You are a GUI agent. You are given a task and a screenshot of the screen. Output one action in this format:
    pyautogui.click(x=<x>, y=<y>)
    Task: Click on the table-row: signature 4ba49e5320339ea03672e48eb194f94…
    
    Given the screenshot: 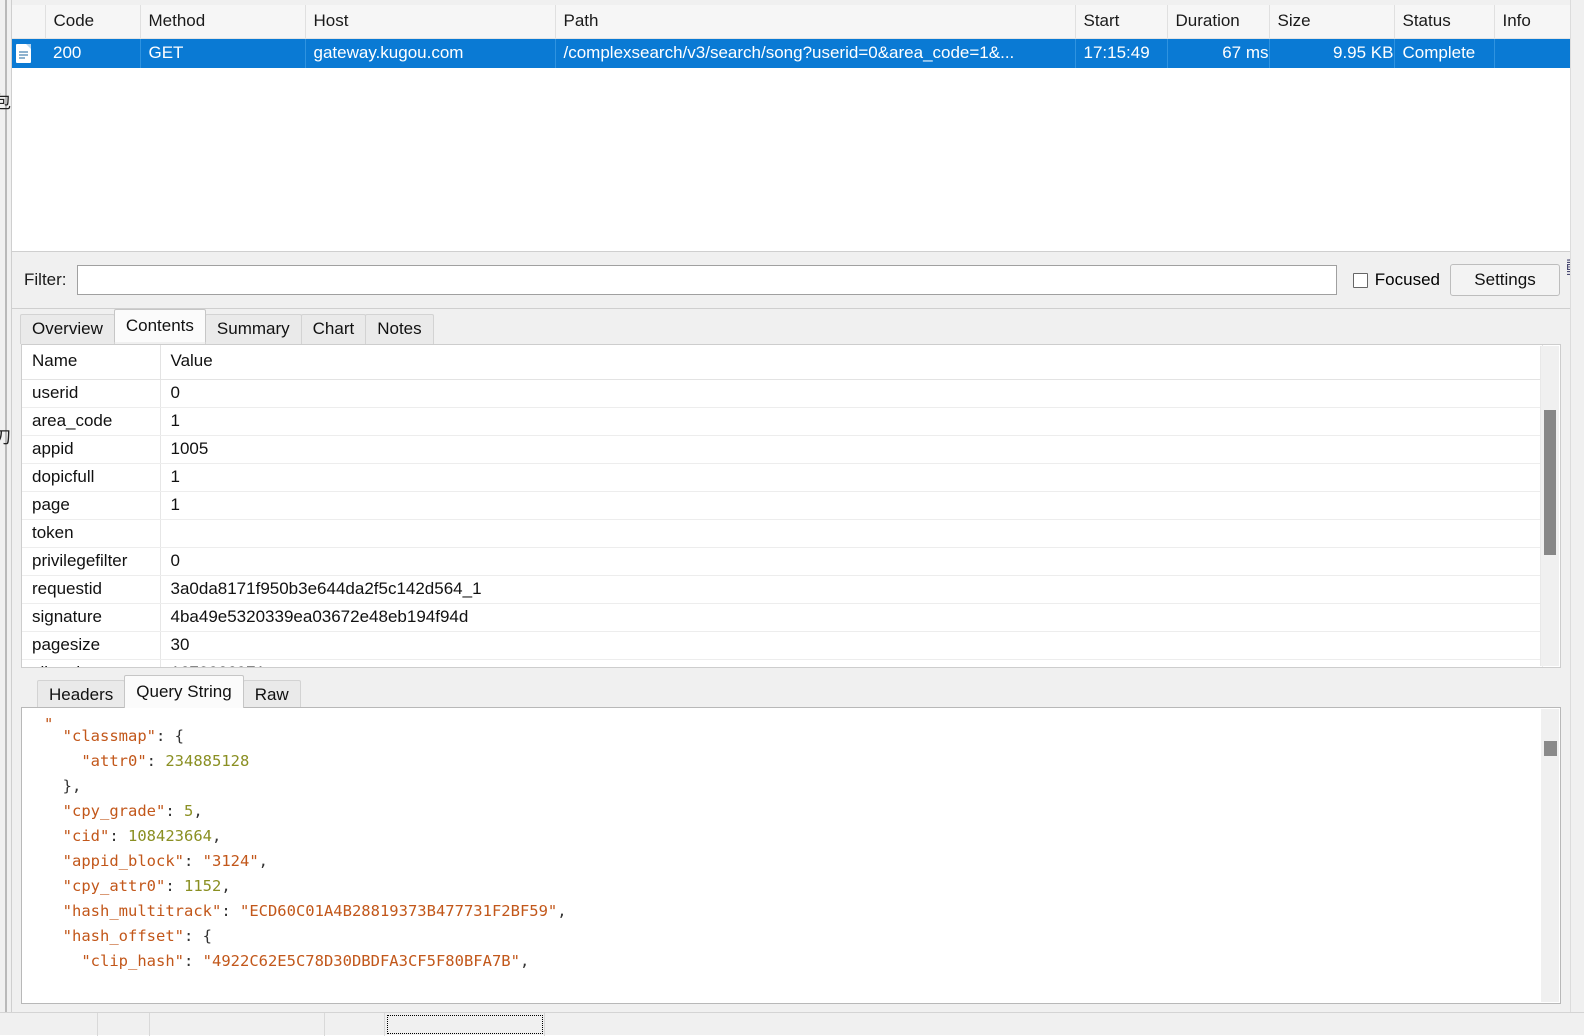 What is the action you would take?
    pyautogui.click(x=782, y=617)
    